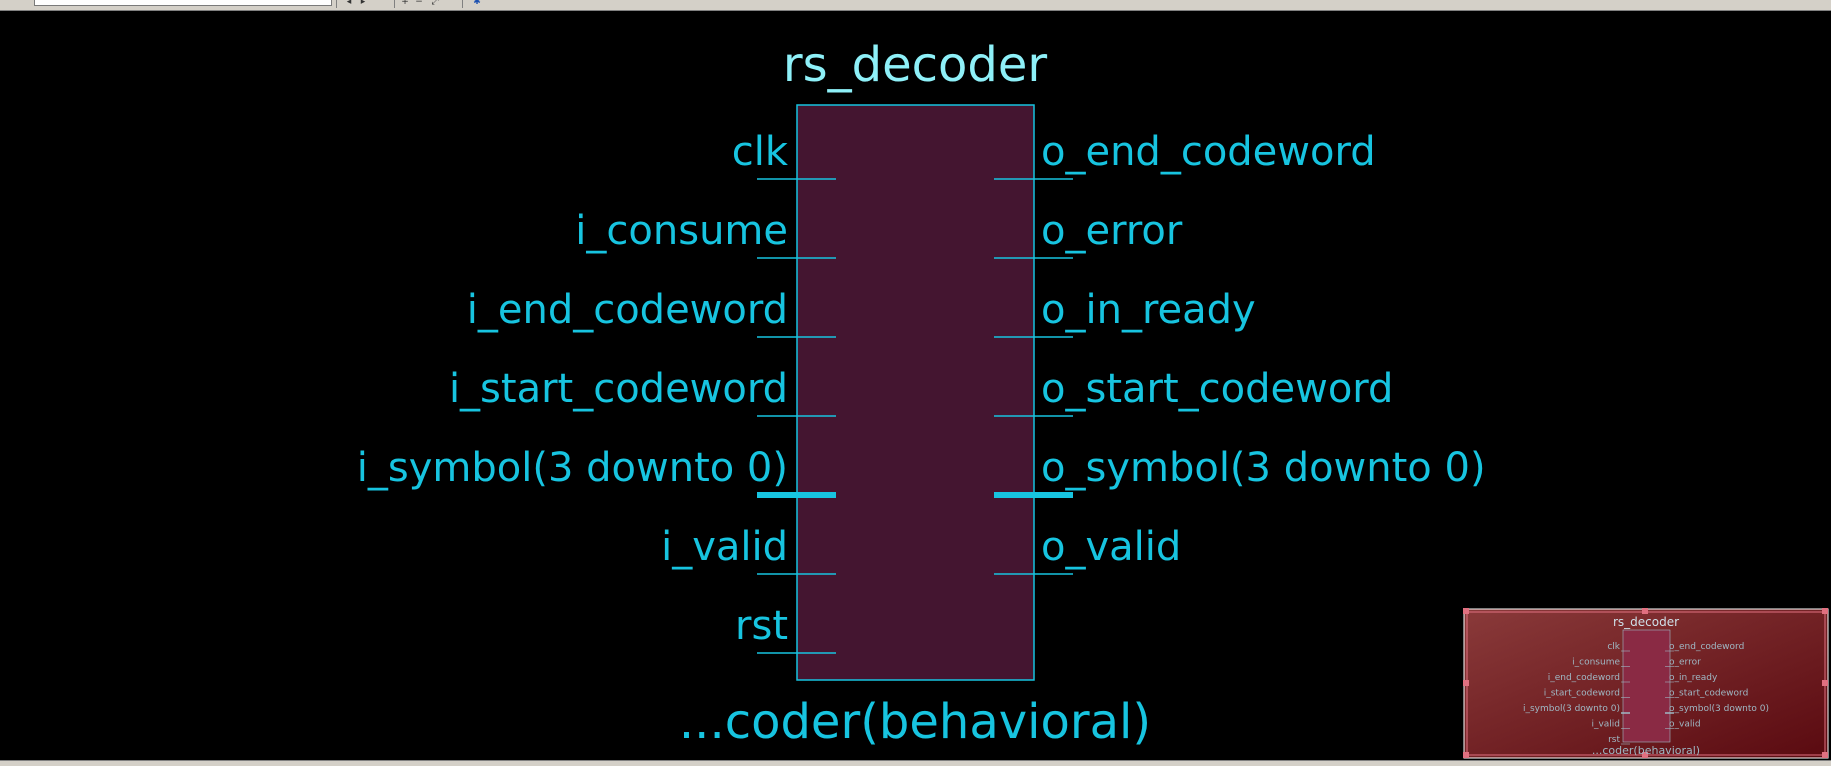 The image size is (1831, 766). Describe the element at coordinates (363, 4) in the screenshot. I see `forward-icon: ▸` at that location.